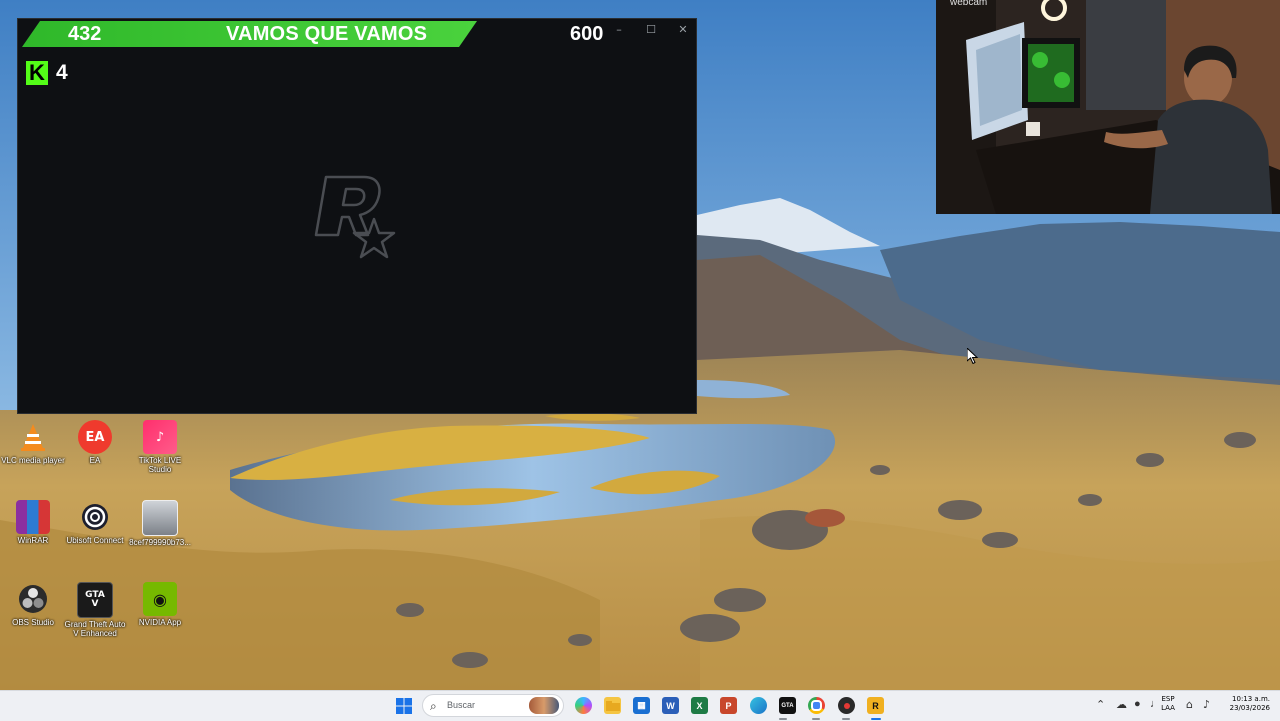 Image resolution: width=1280 pixels, height=721 pixels. What do you see at coordinates (404, 706) in the screenshot?
I see `start-button` at bounding box center [404, 706].